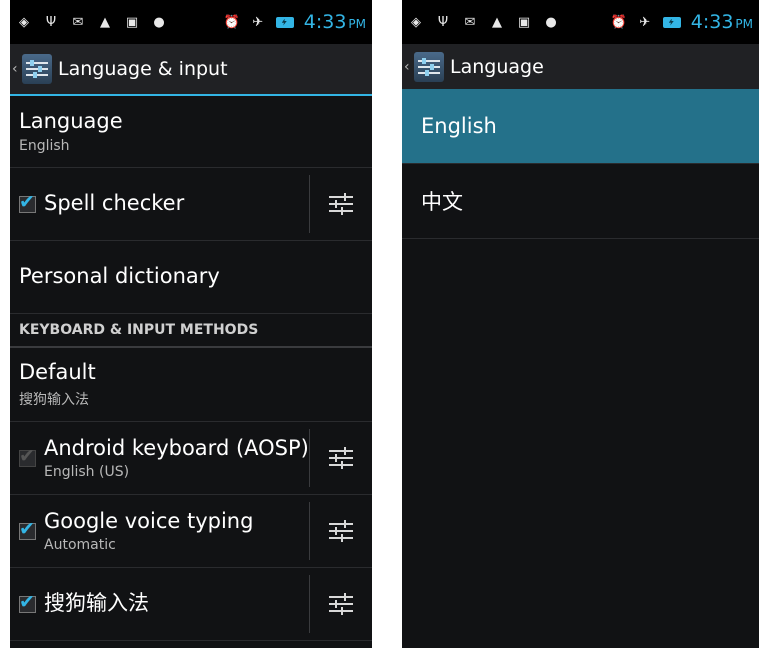 Image resolution: width=759 pixels, height=648 pixels. I want to click on android-keyboard-title: Android keyboard (AOSP), so click(176, 447).